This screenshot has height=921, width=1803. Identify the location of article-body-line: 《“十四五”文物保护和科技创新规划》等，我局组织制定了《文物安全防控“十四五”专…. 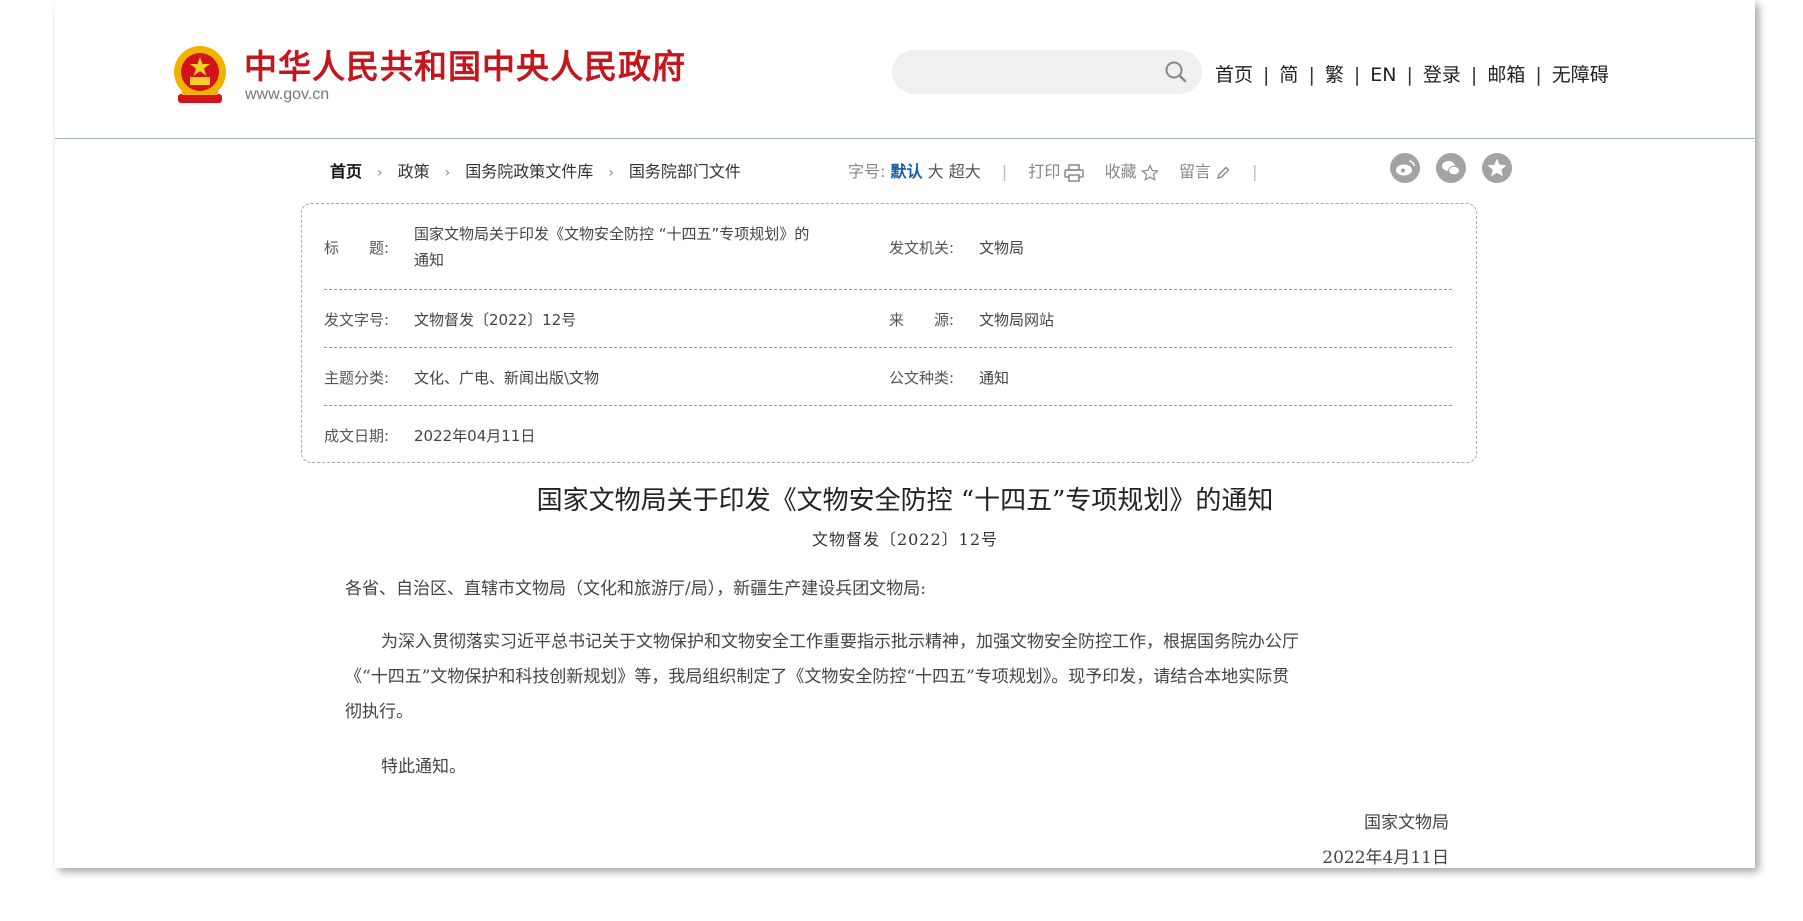
(817, 677).